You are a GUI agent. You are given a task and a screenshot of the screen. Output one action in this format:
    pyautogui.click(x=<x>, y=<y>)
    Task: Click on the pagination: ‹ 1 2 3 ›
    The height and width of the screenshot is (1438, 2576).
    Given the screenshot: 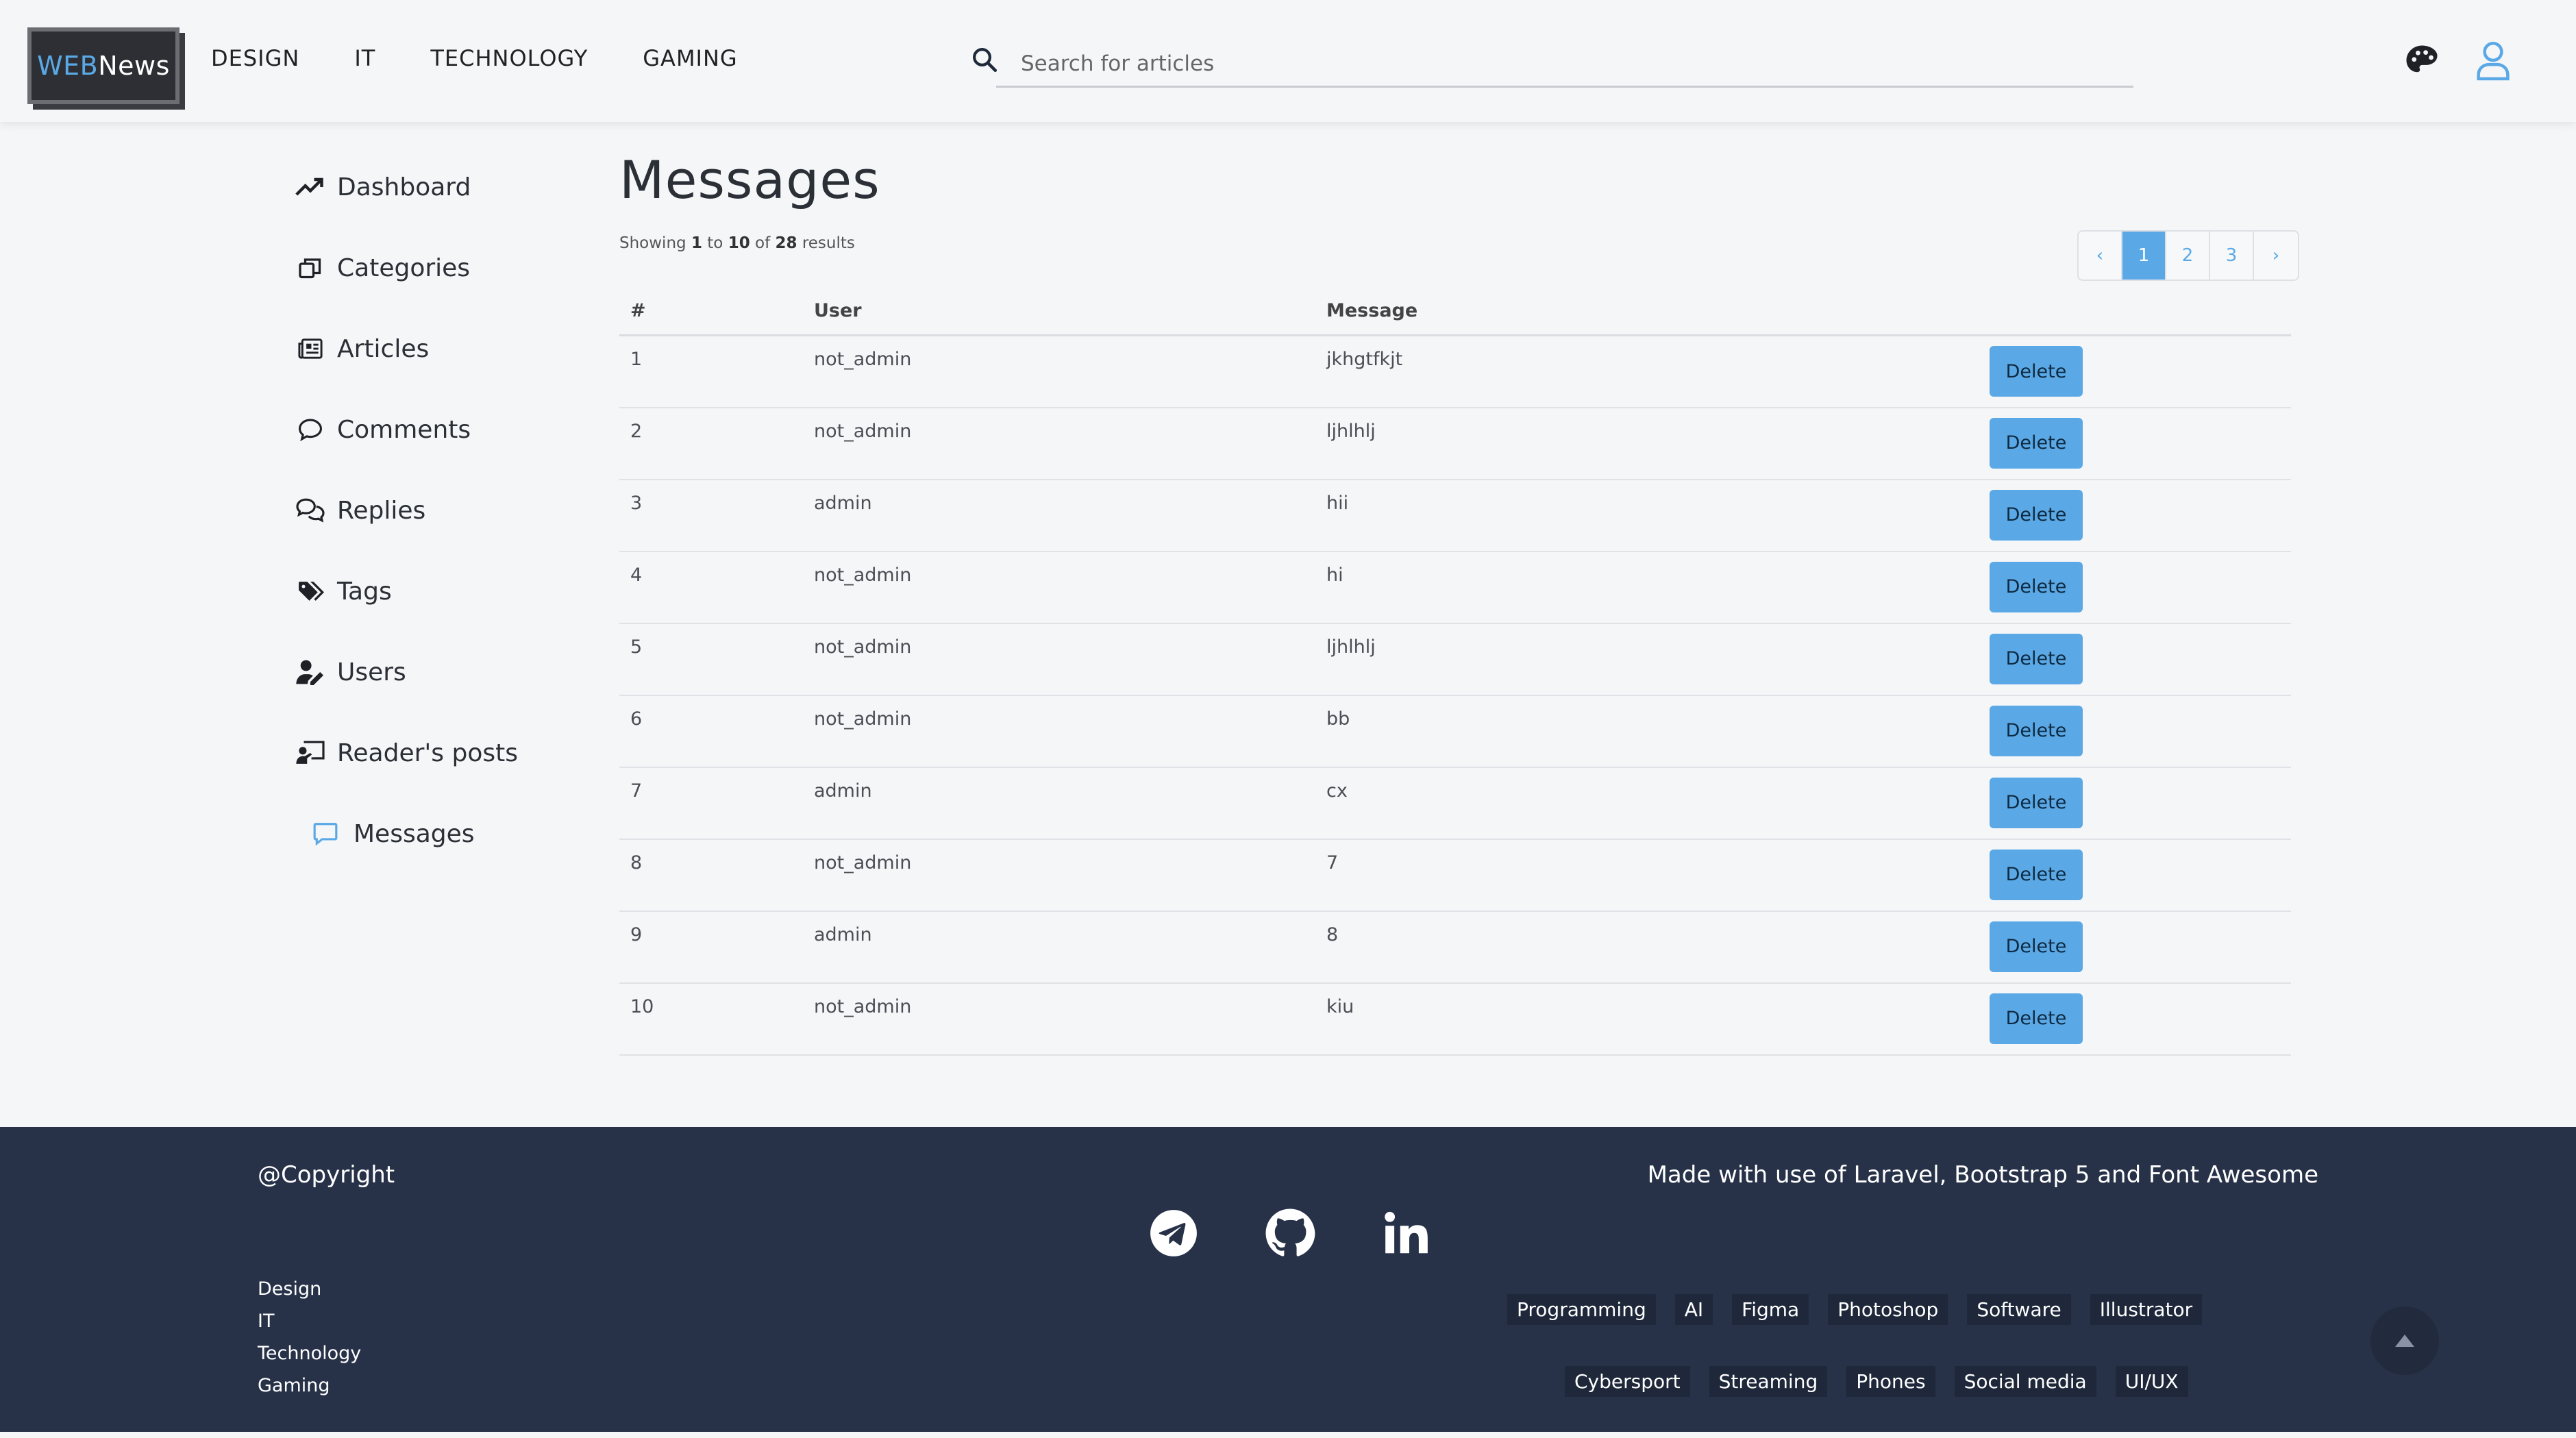 What is the action you would take?
    pyautogui.click(x=2188, y=256)
    